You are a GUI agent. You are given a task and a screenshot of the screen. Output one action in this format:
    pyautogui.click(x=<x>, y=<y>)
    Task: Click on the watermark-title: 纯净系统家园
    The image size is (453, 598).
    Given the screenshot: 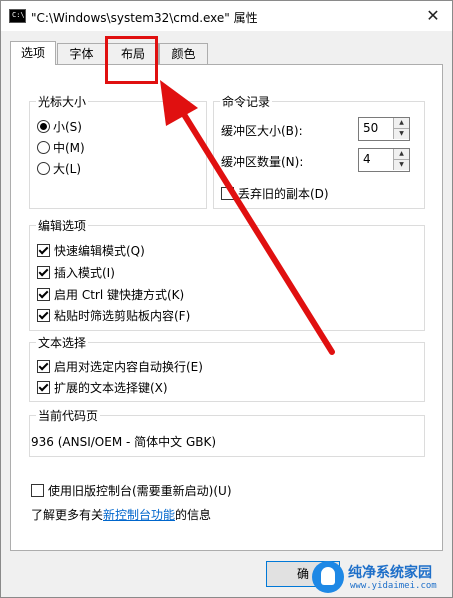 What is the action you would take?
    pyautogui.click(x=390, y=573)
    